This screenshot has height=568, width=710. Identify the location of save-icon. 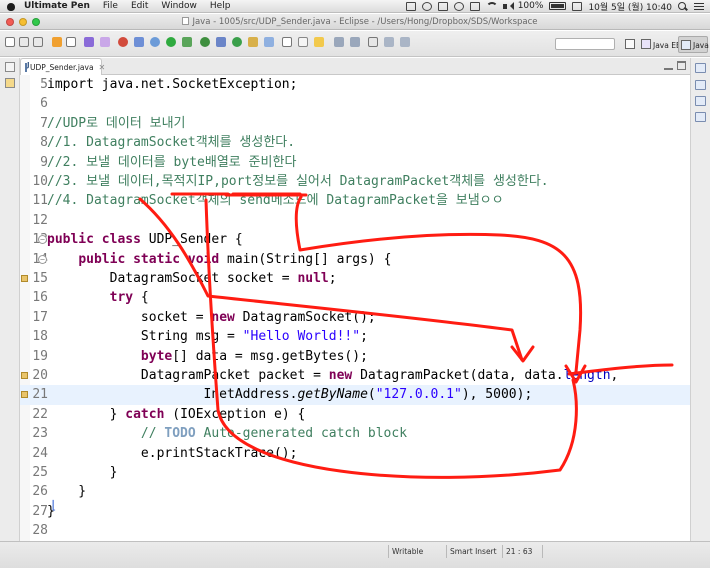
(24, 42).